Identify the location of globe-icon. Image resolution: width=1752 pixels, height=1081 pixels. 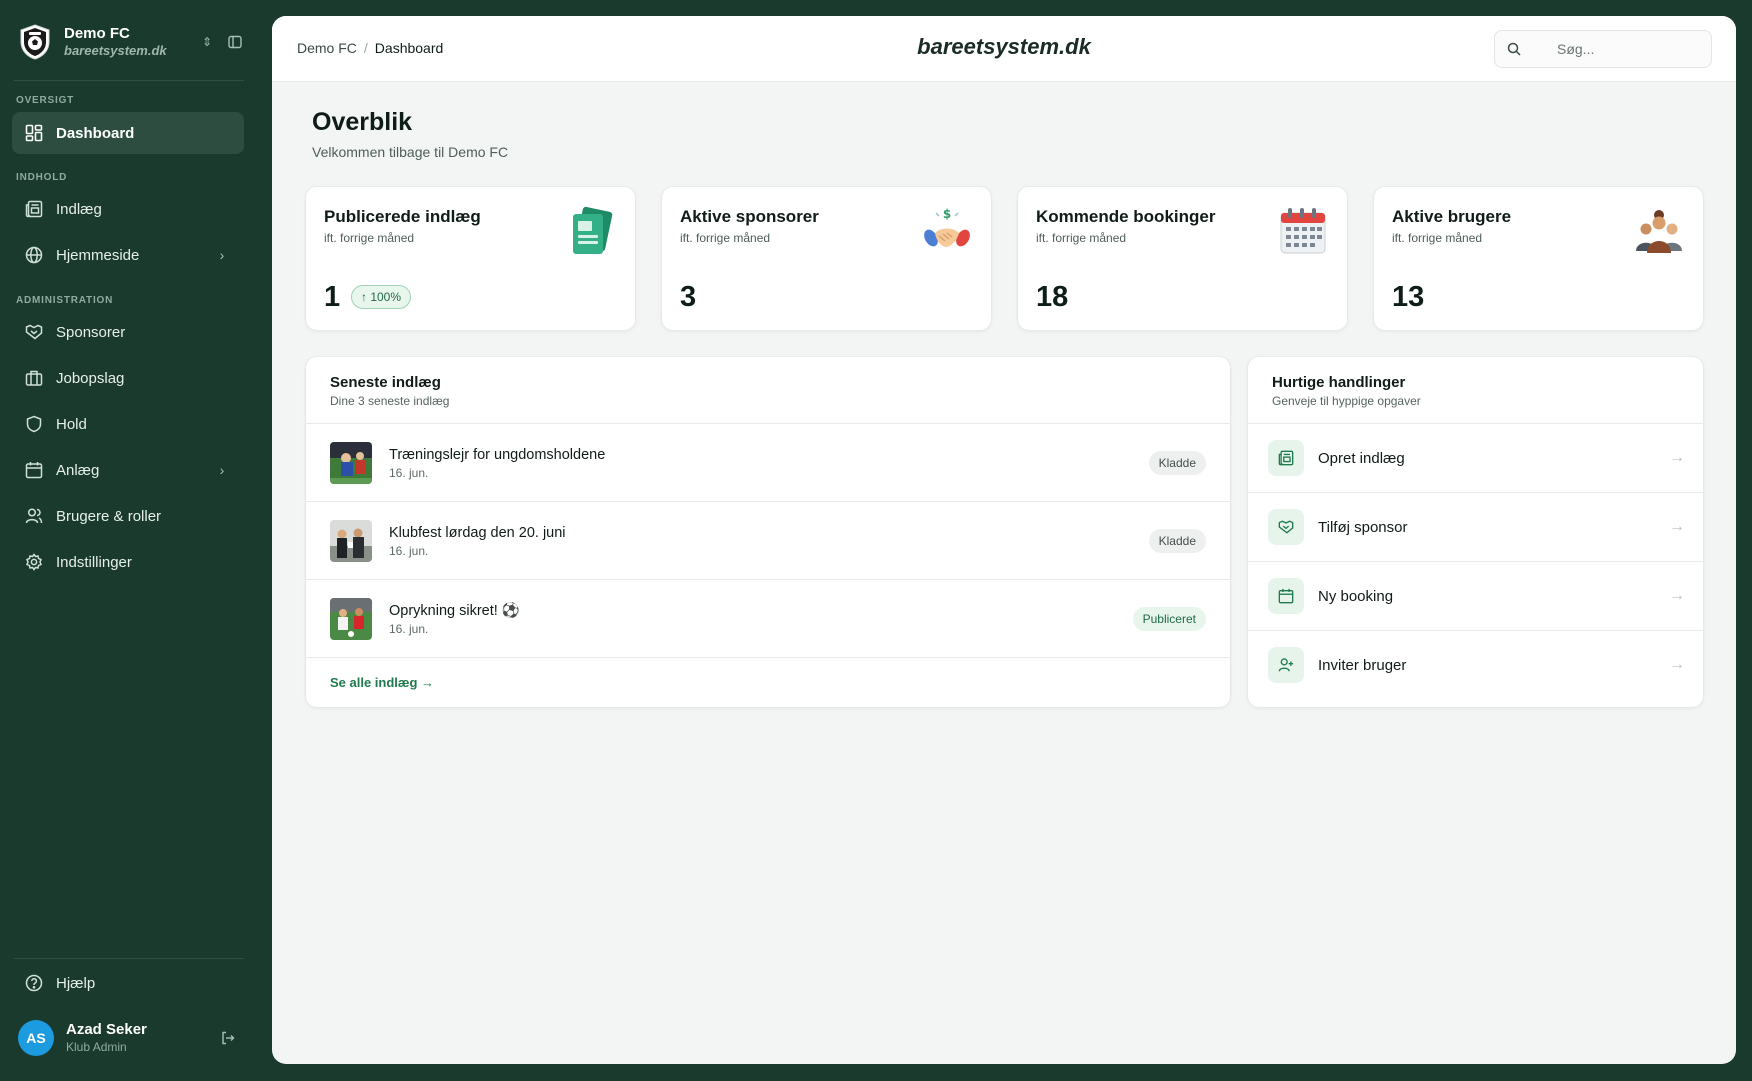
(34, 255).